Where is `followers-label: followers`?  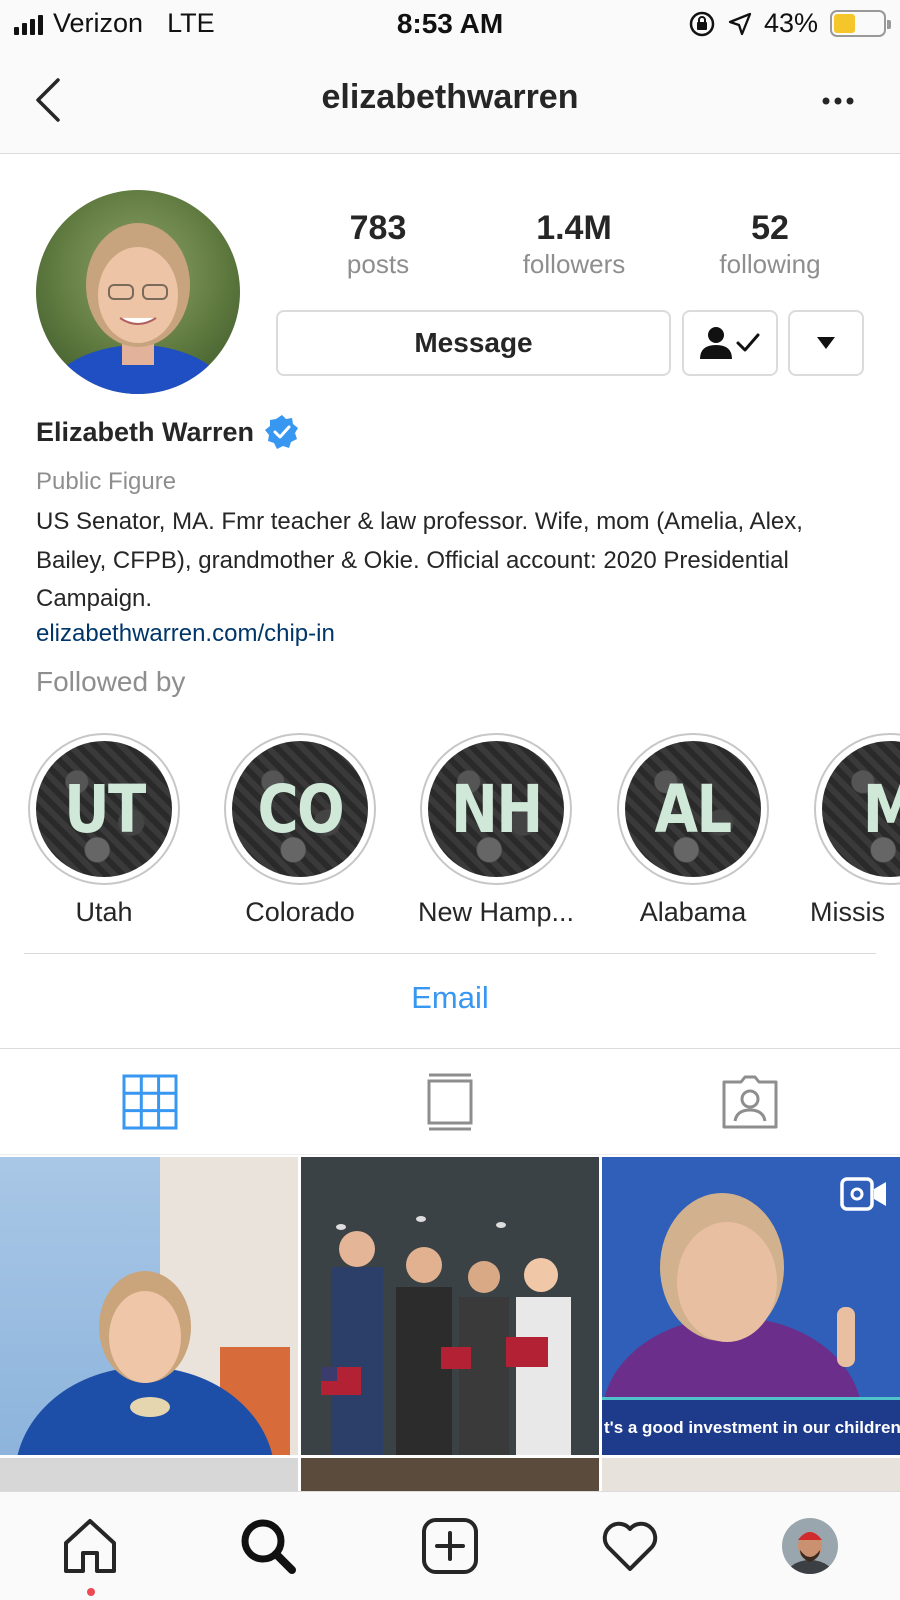
followers-label: followers is located at coordinates (574, 264).